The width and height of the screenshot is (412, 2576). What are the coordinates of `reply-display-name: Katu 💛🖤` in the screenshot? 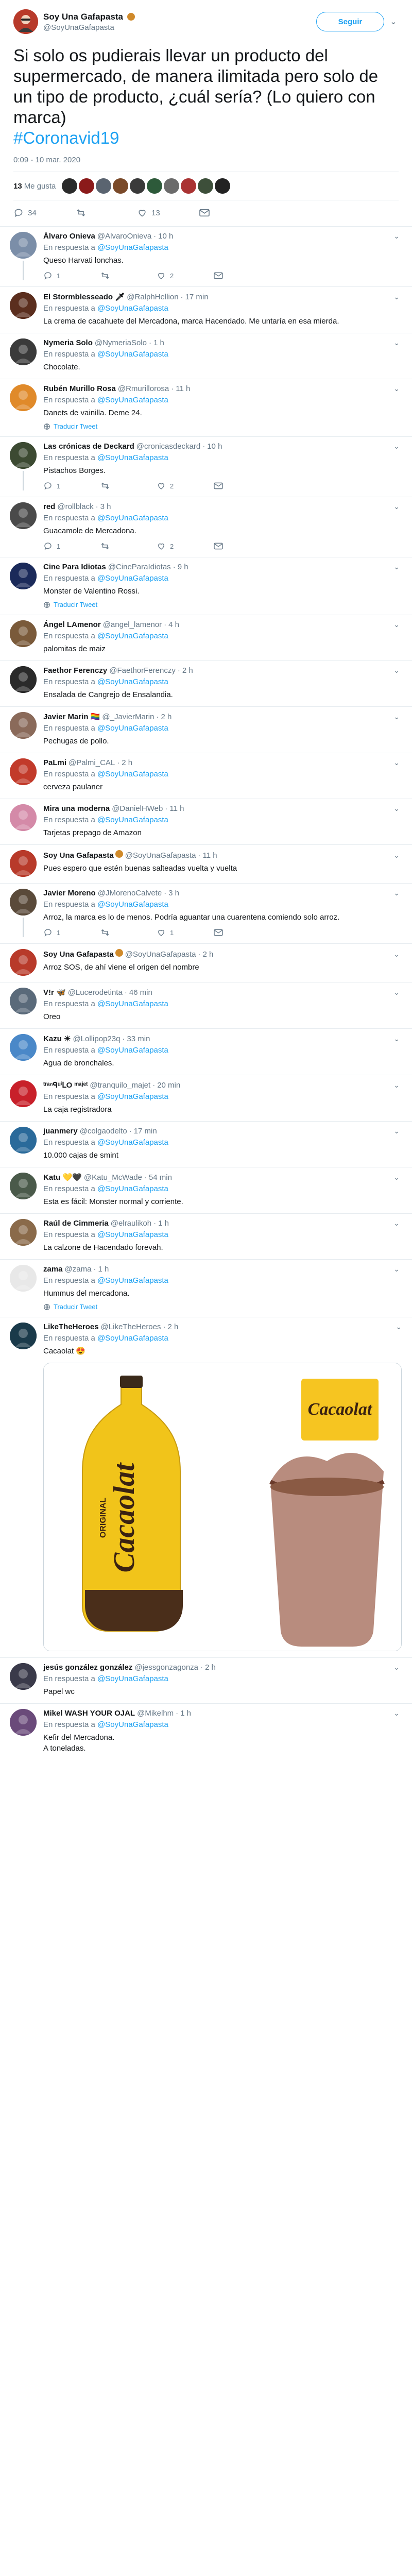 It's located at (63, 1177).